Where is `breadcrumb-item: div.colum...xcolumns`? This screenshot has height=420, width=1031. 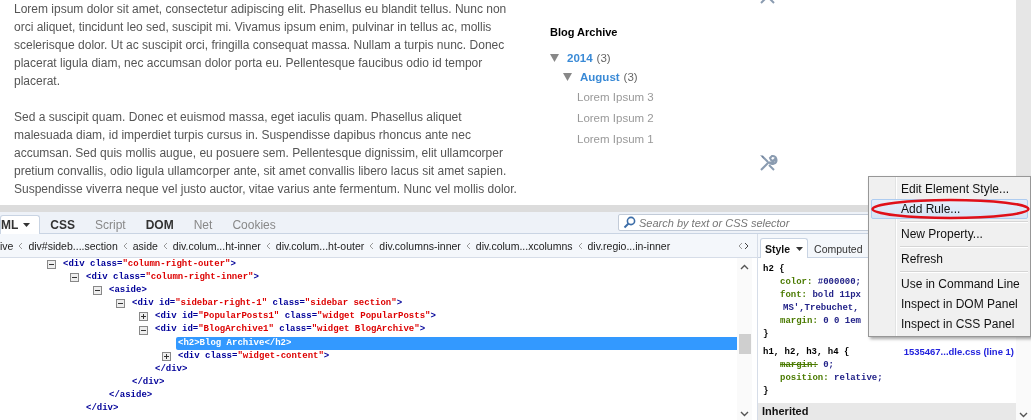
breadcrumb-item: div.colum...xcolumns is located at coordinates (524, 245).